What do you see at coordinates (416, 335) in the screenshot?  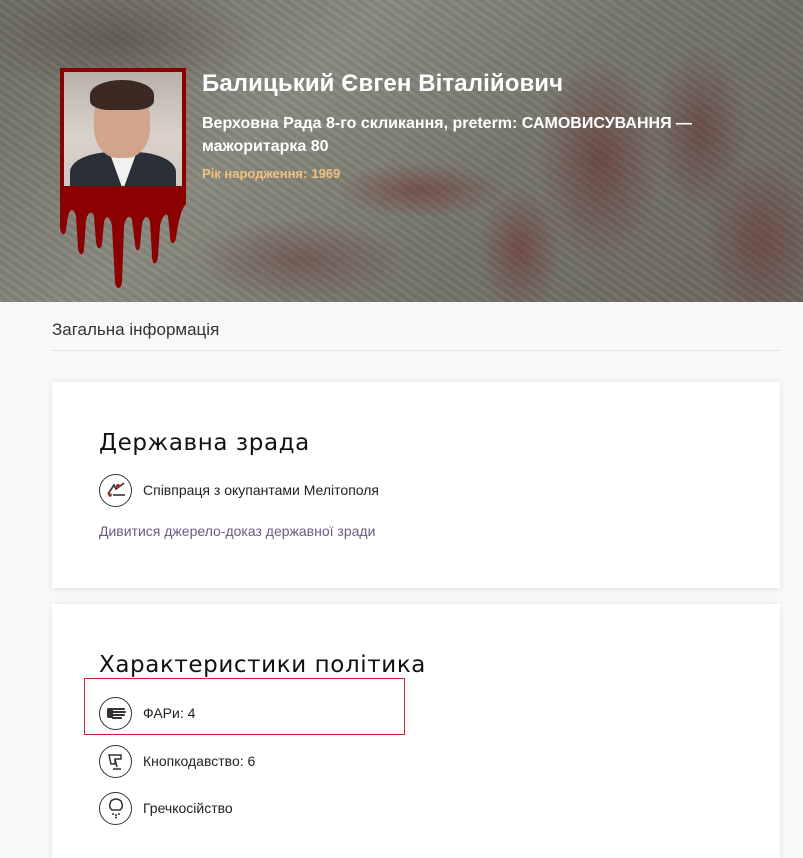 I see `section-title-general: Загальна інформація` at bounding box center [416, 335].